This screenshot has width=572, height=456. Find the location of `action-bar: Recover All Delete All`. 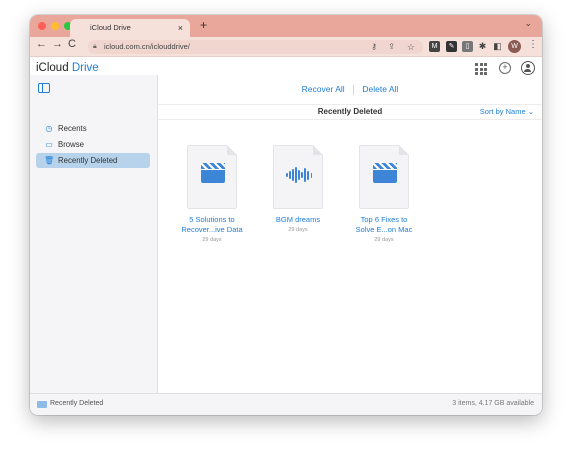

action-bar: Recover All Delete All is located at coordinates (350, 91).